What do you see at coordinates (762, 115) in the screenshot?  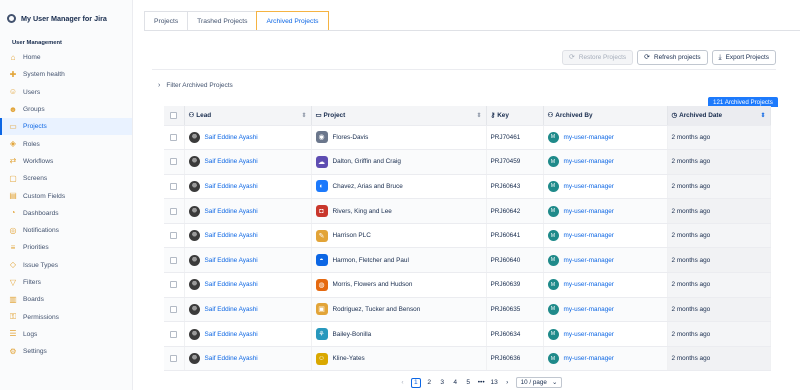 I see `sort-desc-icon: ⇕` at bounding box center [762, 115].